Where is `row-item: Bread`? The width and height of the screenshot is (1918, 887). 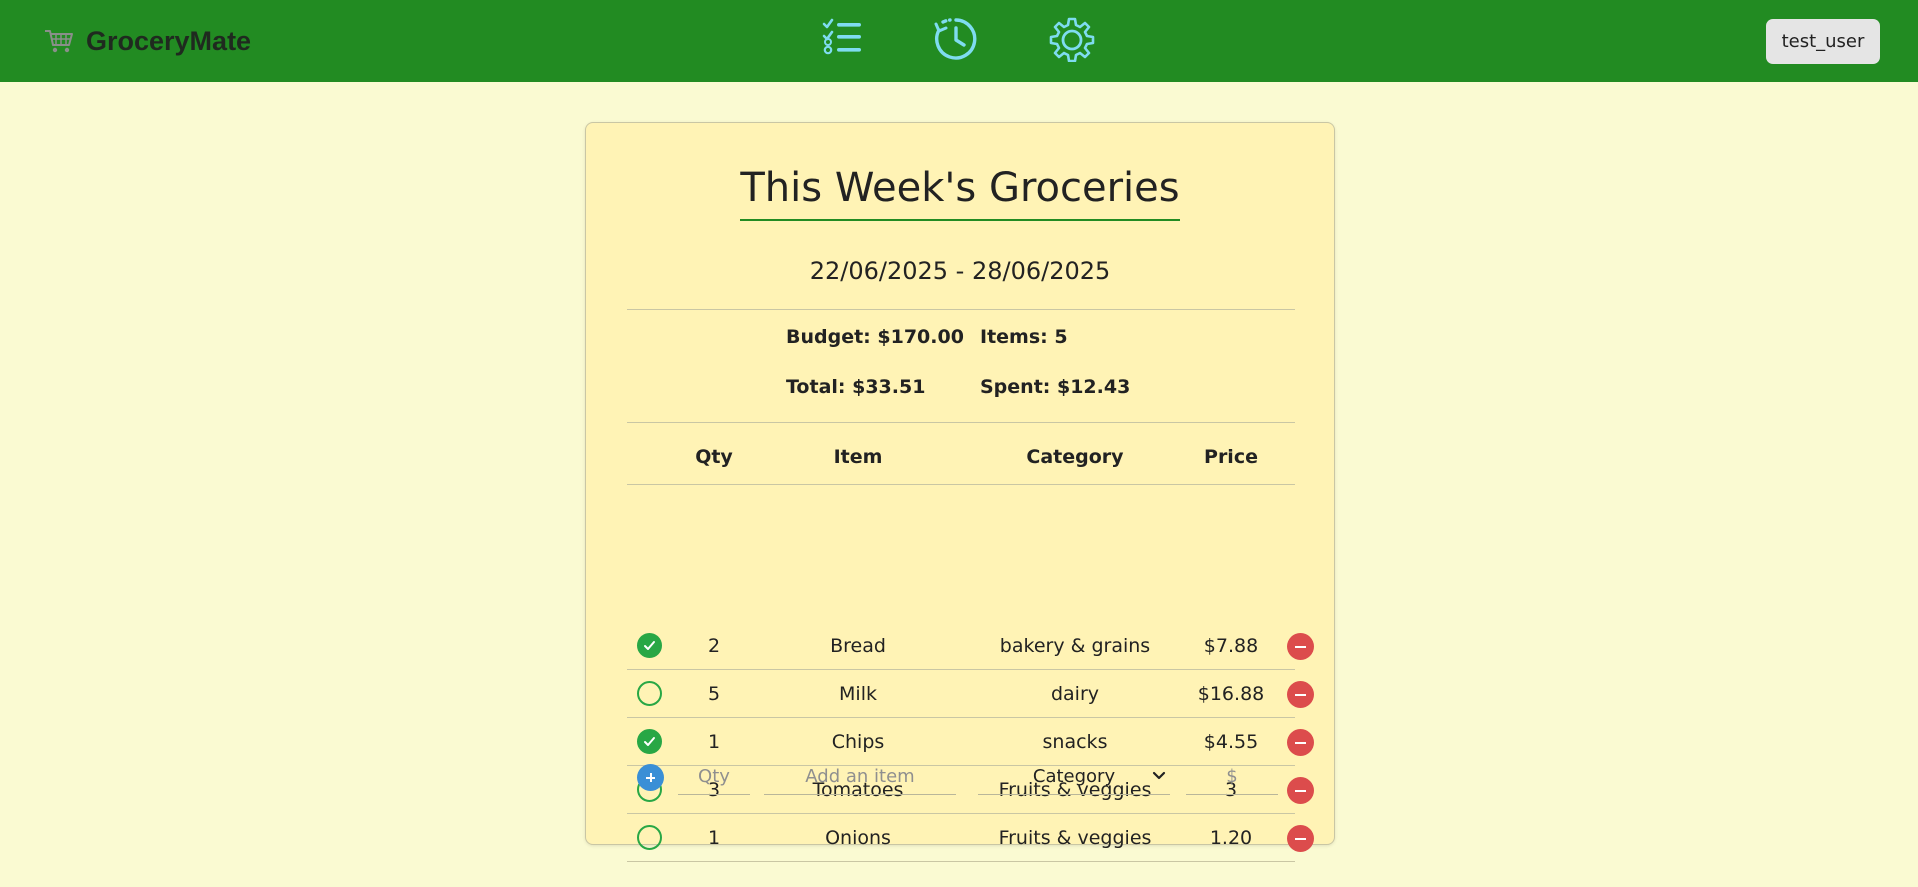
row-item: Bread is located at coordinates (858, 646).